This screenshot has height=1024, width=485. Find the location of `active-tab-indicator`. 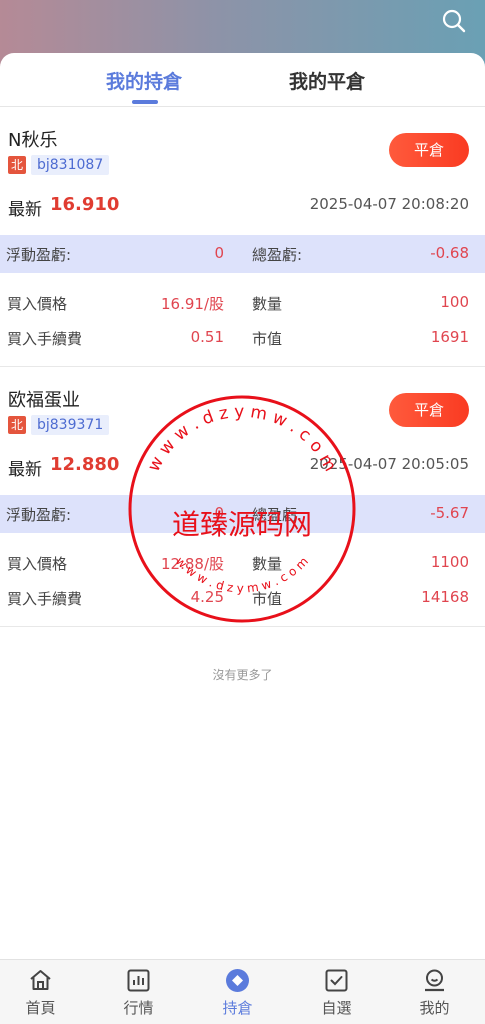

active-tab-indicator is located at coordinates (145, 102).